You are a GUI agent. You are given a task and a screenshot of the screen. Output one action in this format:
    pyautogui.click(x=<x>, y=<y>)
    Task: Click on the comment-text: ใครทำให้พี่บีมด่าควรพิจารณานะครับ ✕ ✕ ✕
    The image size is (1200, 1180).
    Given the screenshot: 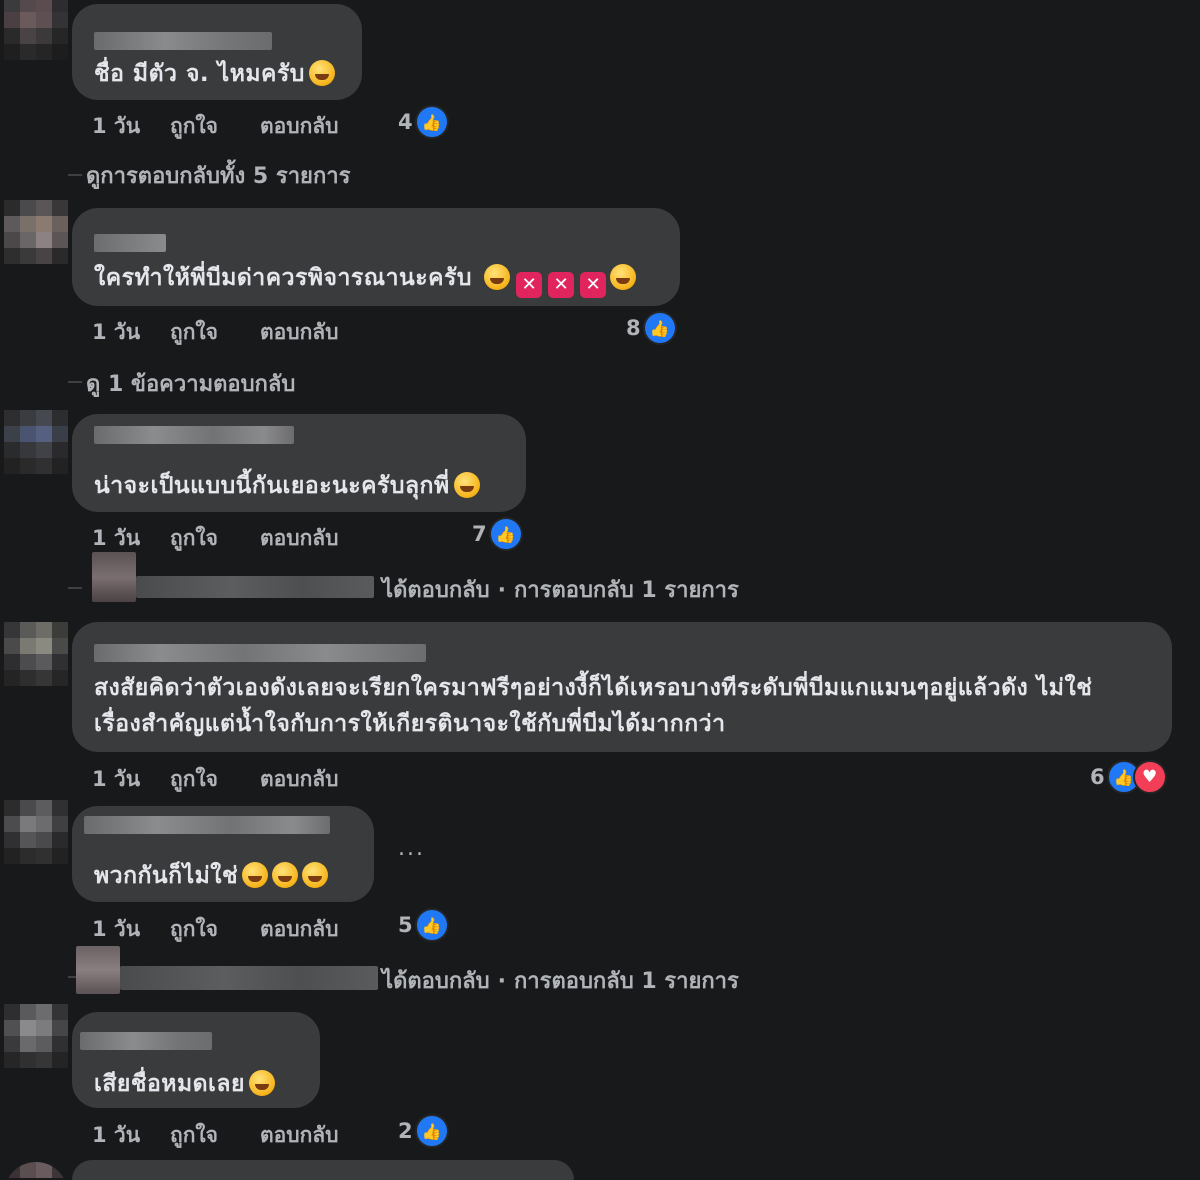 What is the action you would take?
    pyautogui.click(x=365, y=279)
    